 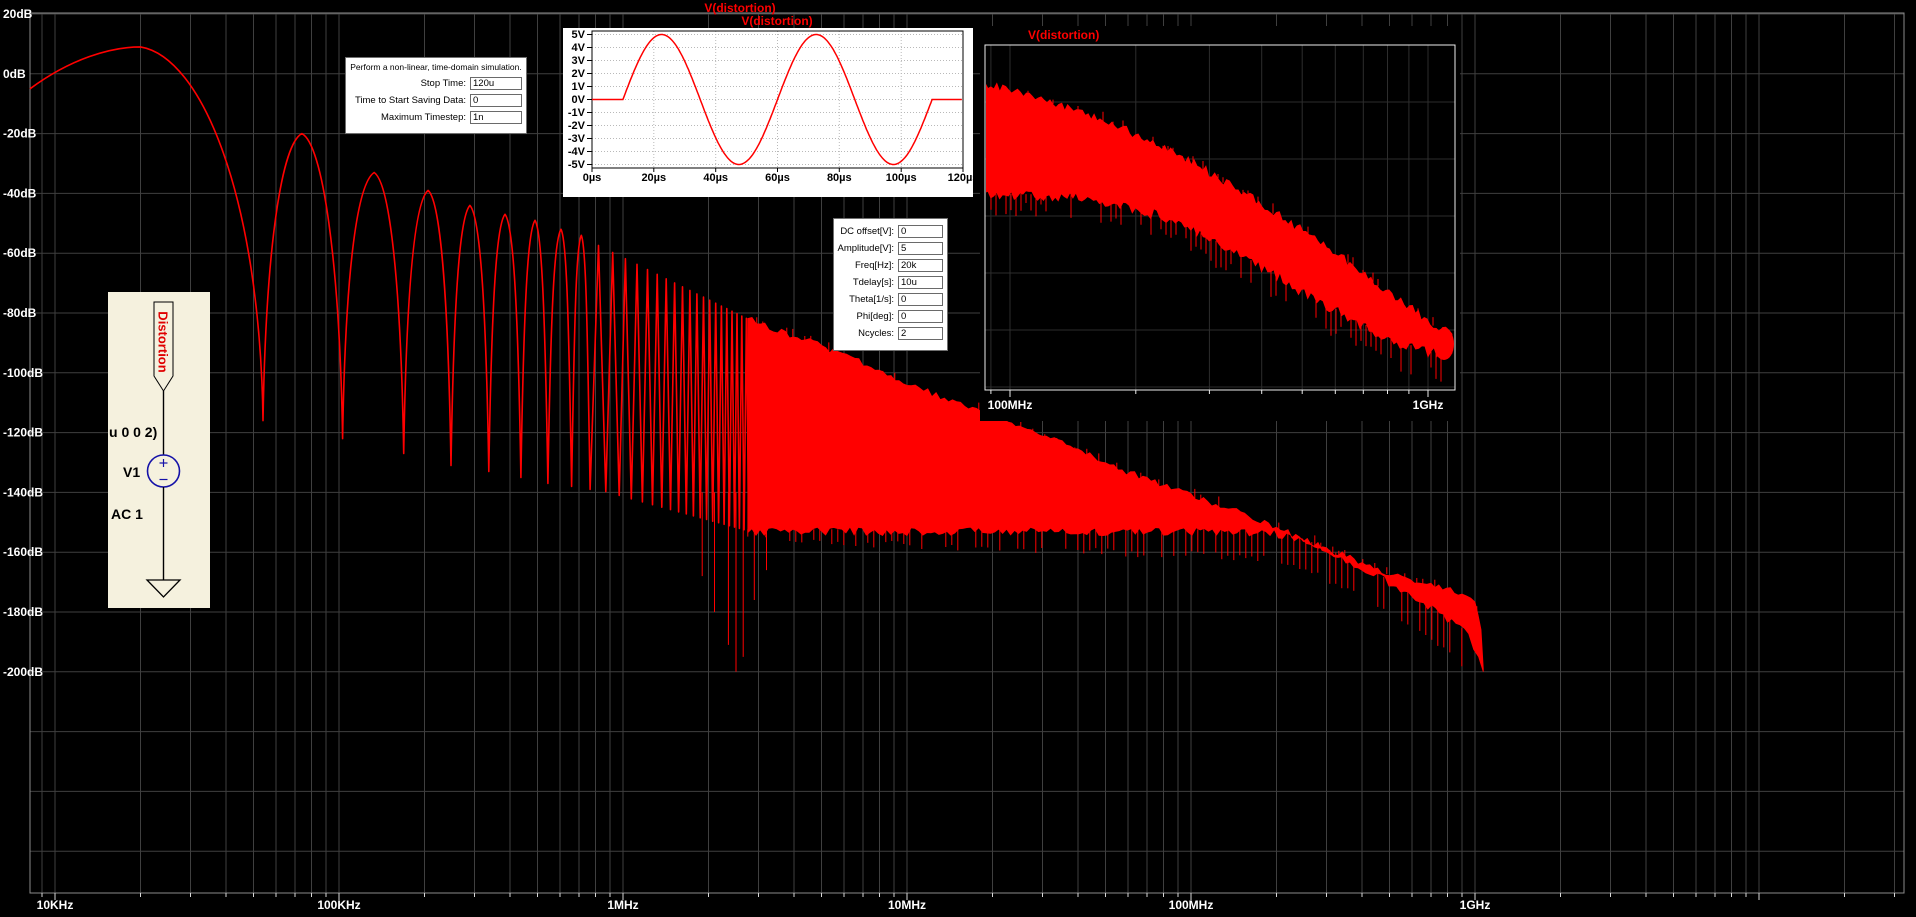 What do you see at coordinates (920, 299) in the screenshot?
I see `theta-input: 0` at bounding box center [920, 299].